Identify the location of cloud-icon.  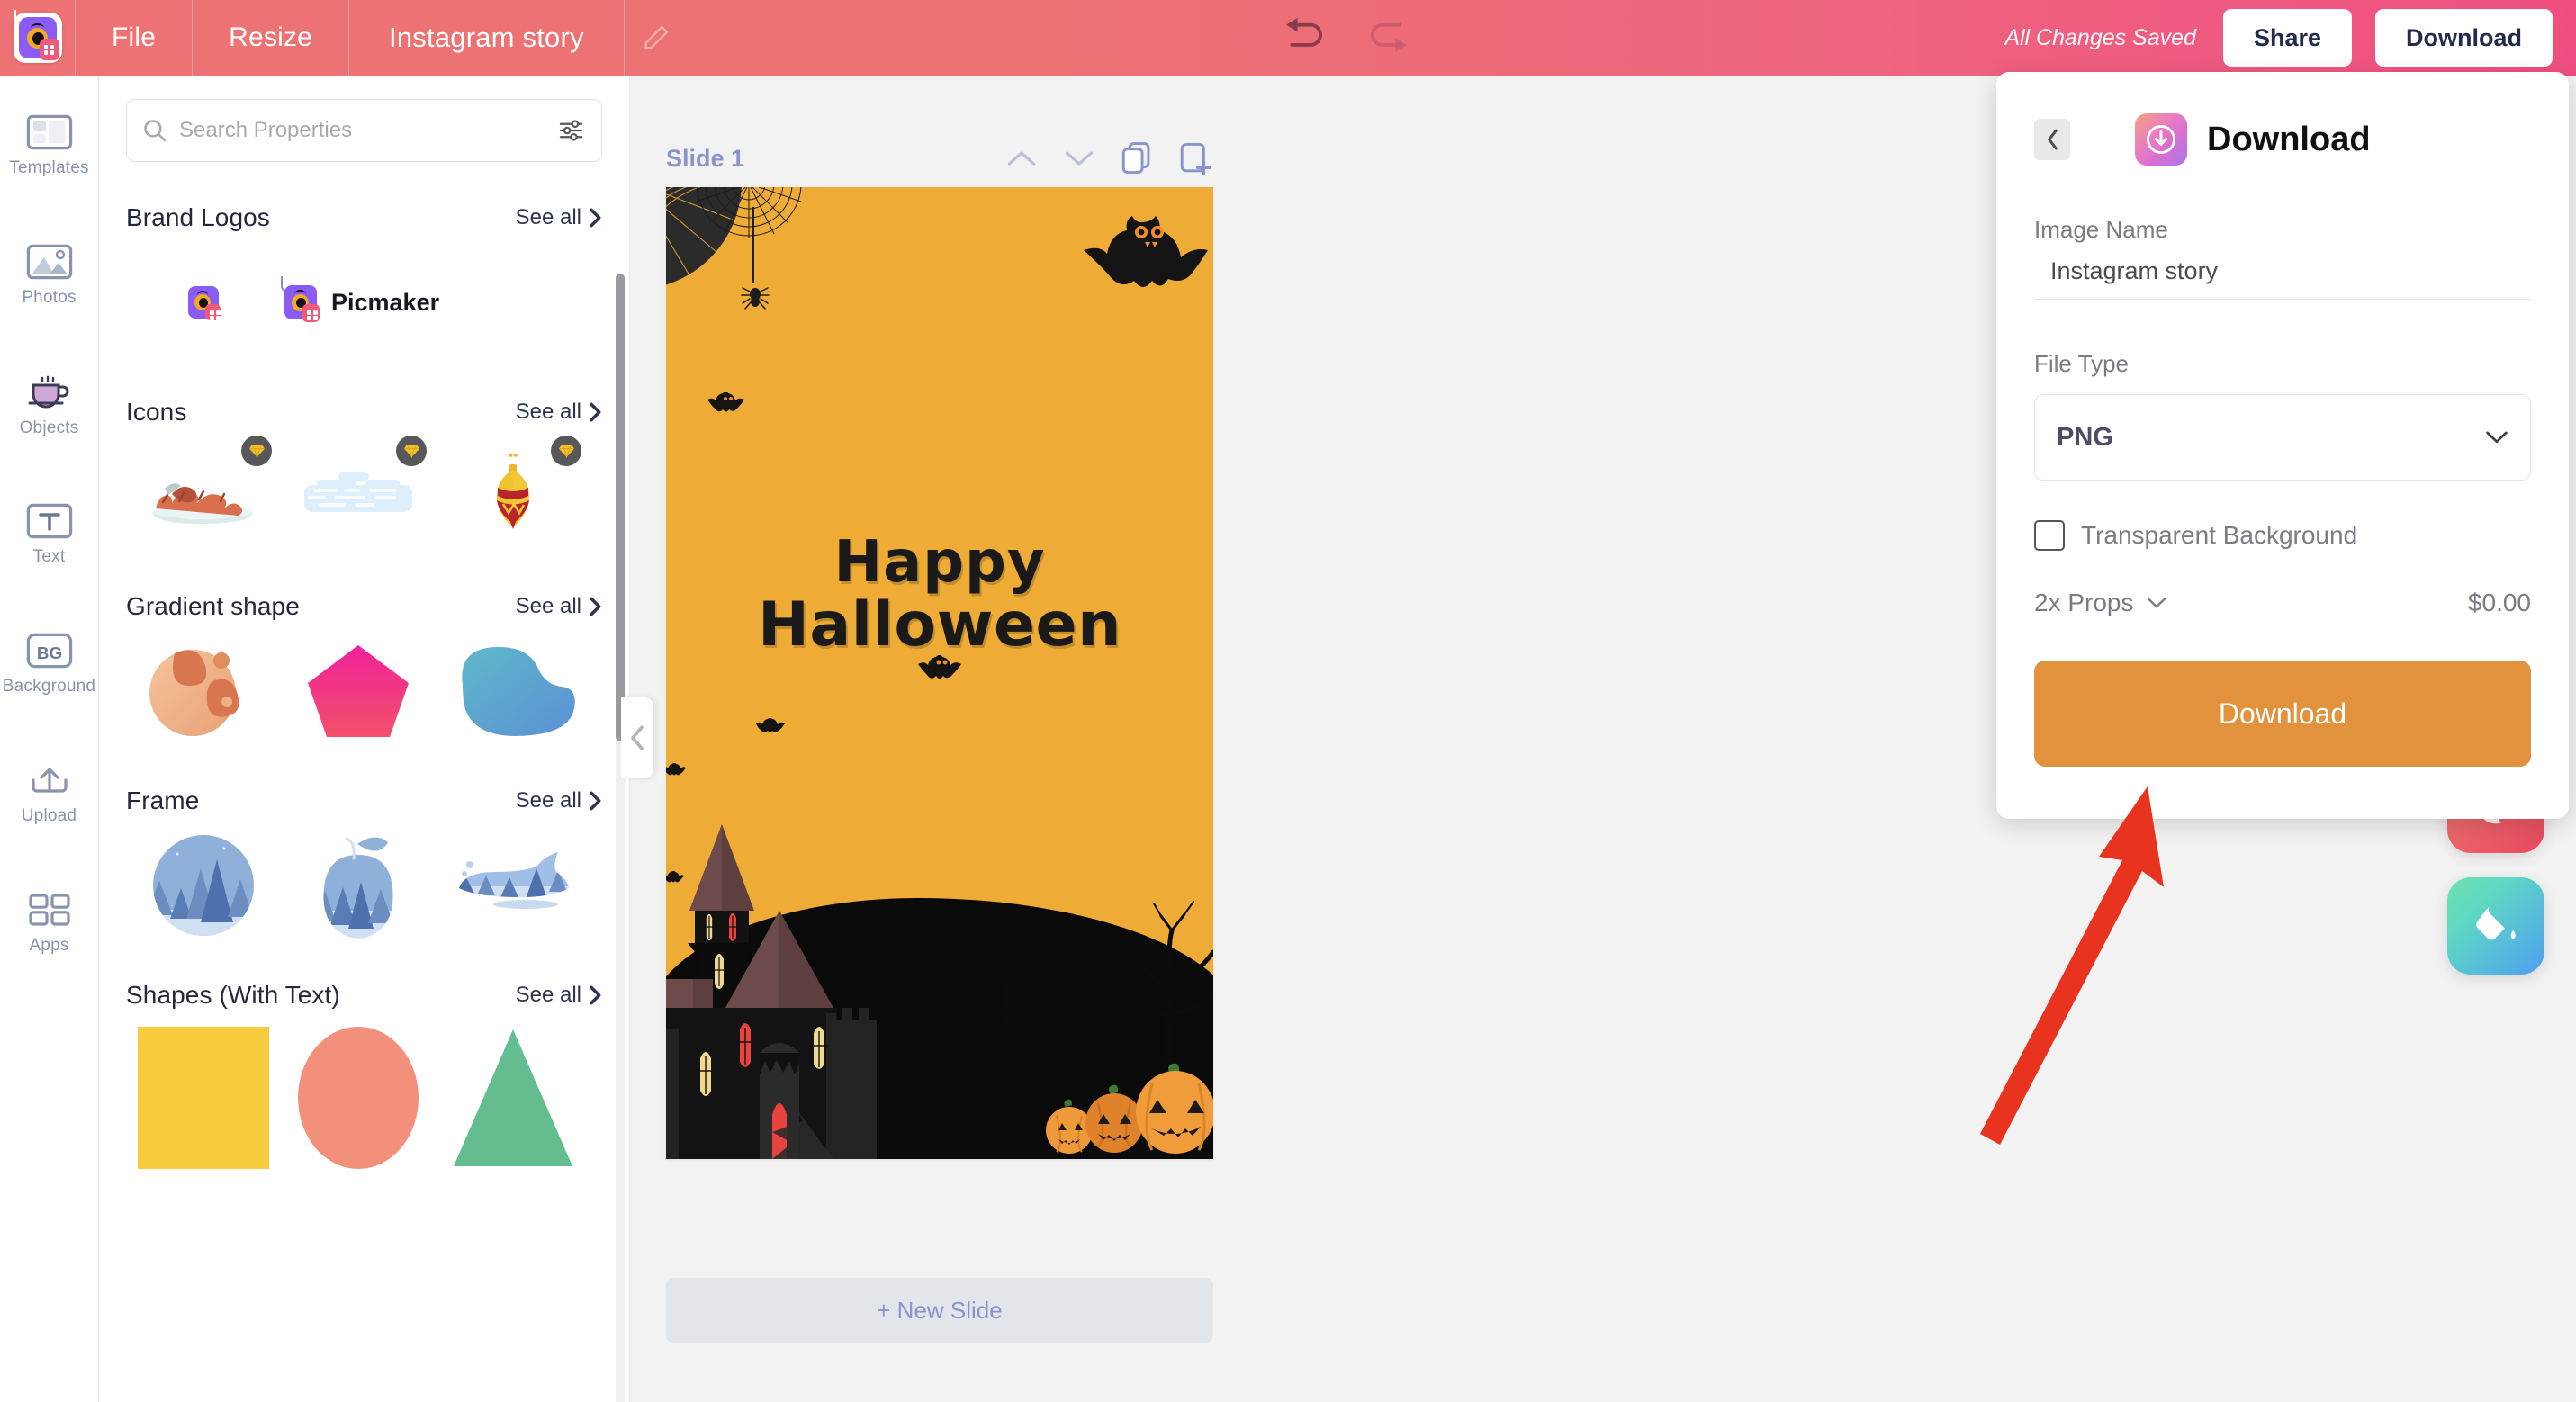
(358, 493).